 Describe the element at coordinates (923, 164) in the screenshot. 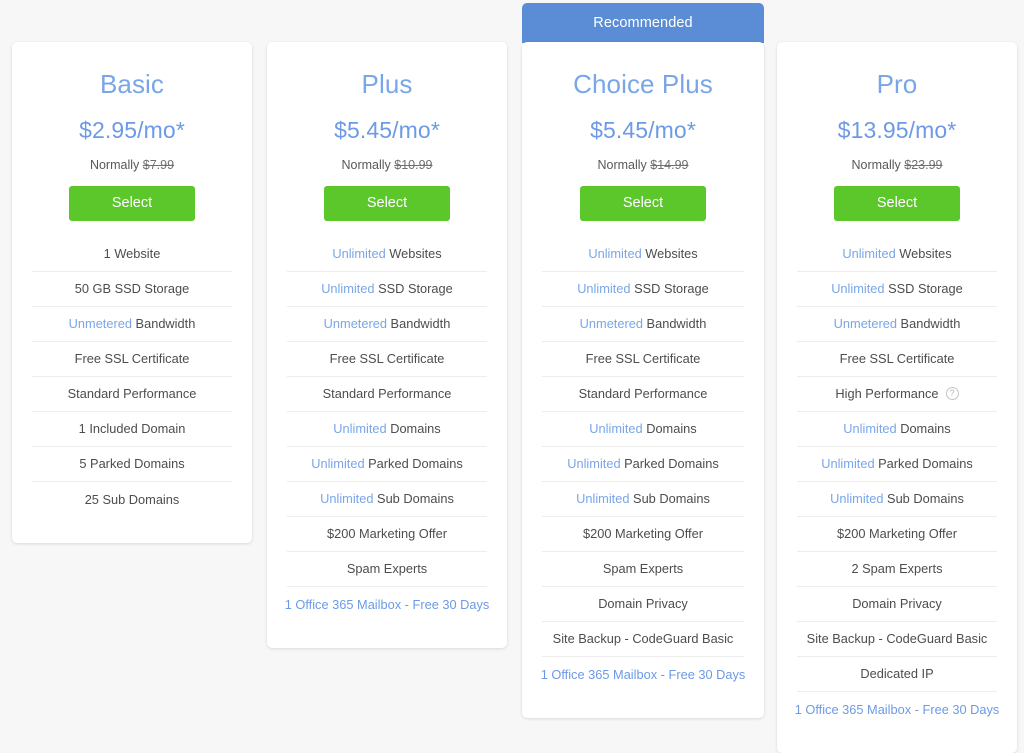

I see `original-price: $23.99` at that location.